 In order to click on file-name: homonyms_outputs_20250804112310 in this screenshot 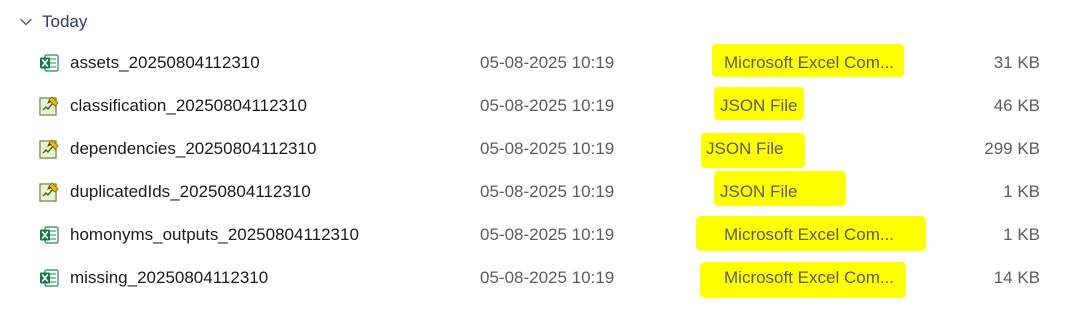, I will do `click(214, 234)`.